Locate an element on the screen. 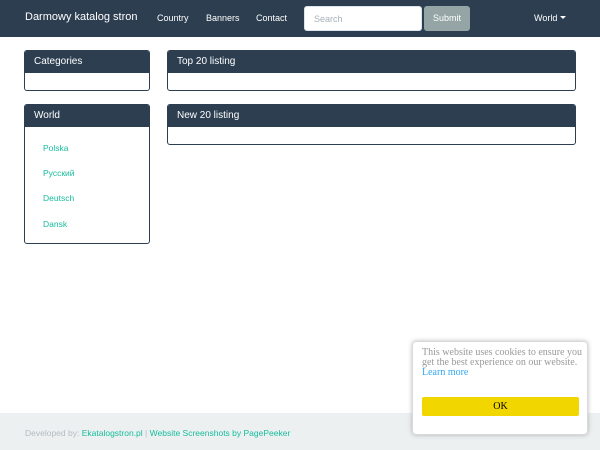  learn-more-link: Learn more is located at coordinates (502, 373).